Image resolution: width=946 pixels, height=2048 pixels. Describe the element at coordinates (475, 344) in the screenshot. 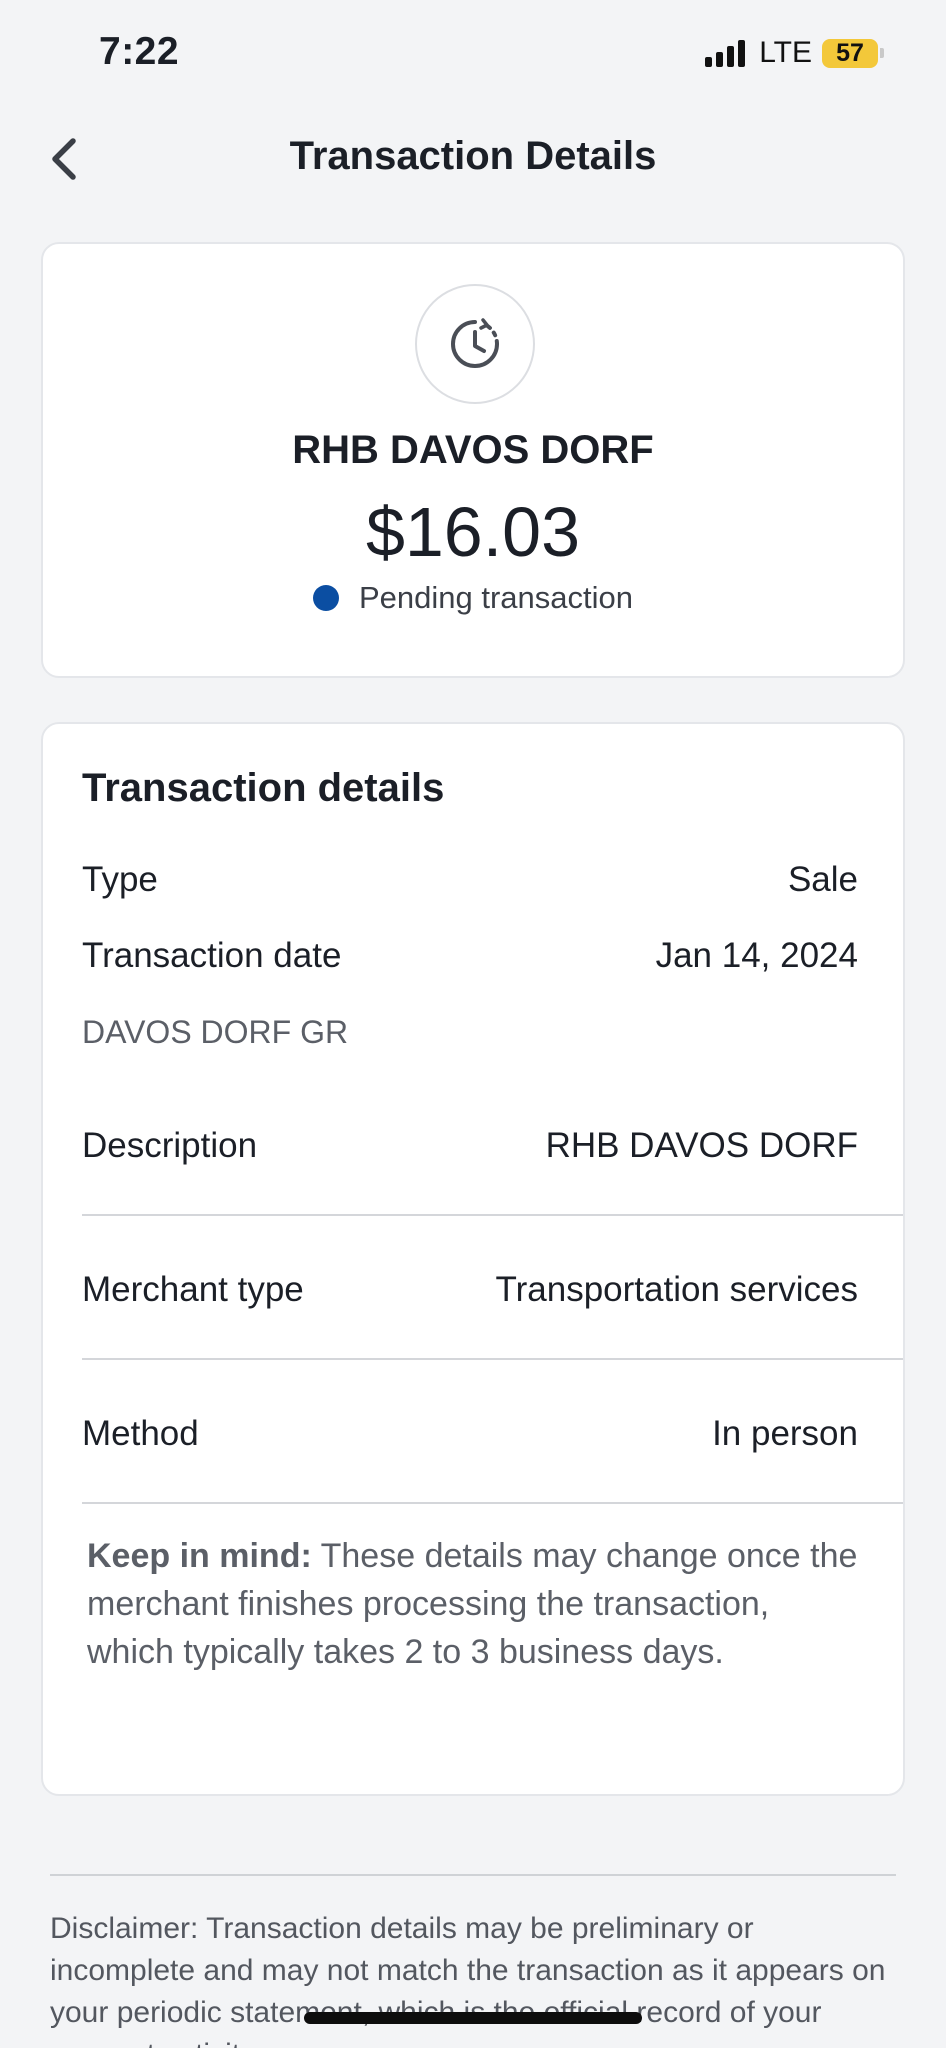

I see `pending-clock-icon` at that location.